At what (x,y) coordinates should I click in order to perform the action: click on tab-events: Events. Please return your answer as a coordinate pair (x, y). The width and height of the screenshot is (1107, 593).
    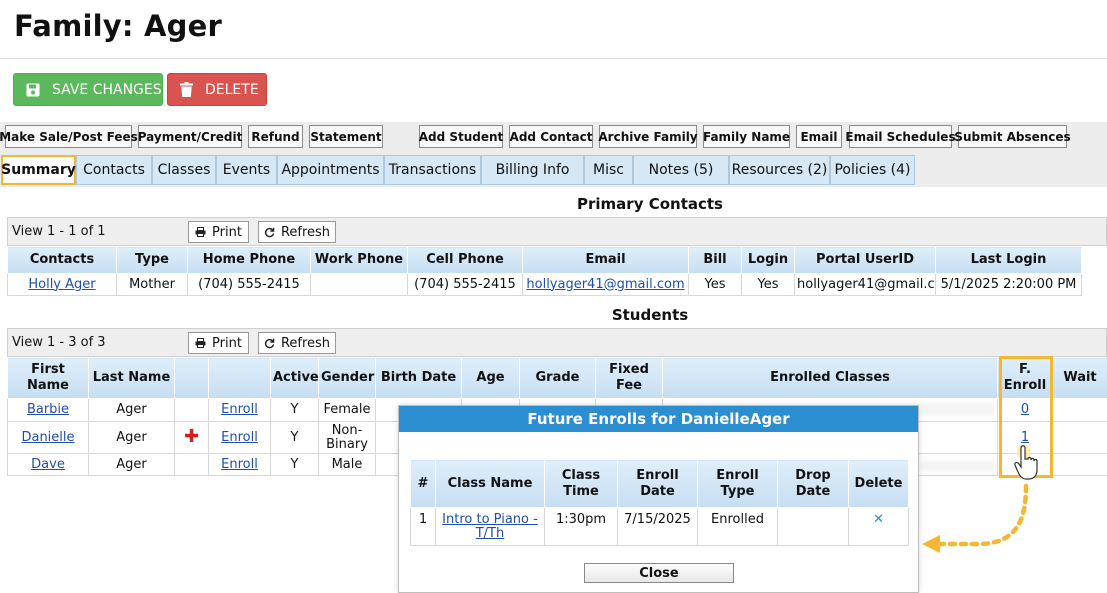
    Looking at the image, I should click on (246, 170).